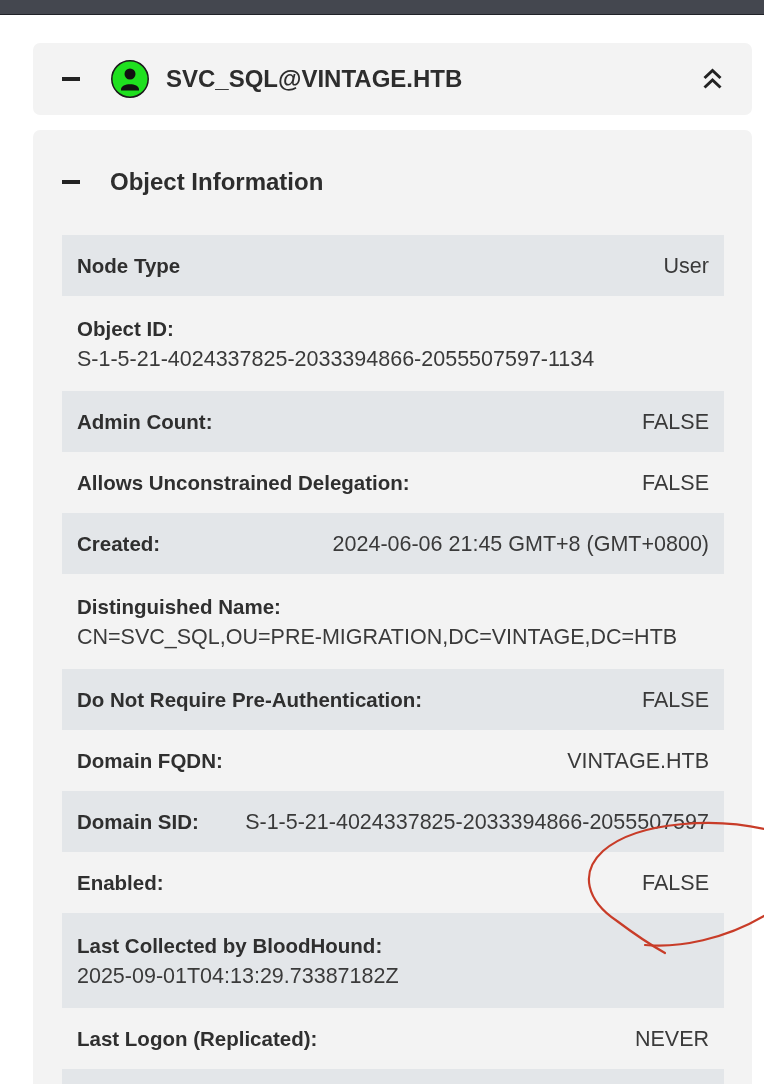 The image size is (764, 1084). Describe the element at coordinates (179, 606) in the screenshot. I see `property-label: Distinguished Name:` at that location.